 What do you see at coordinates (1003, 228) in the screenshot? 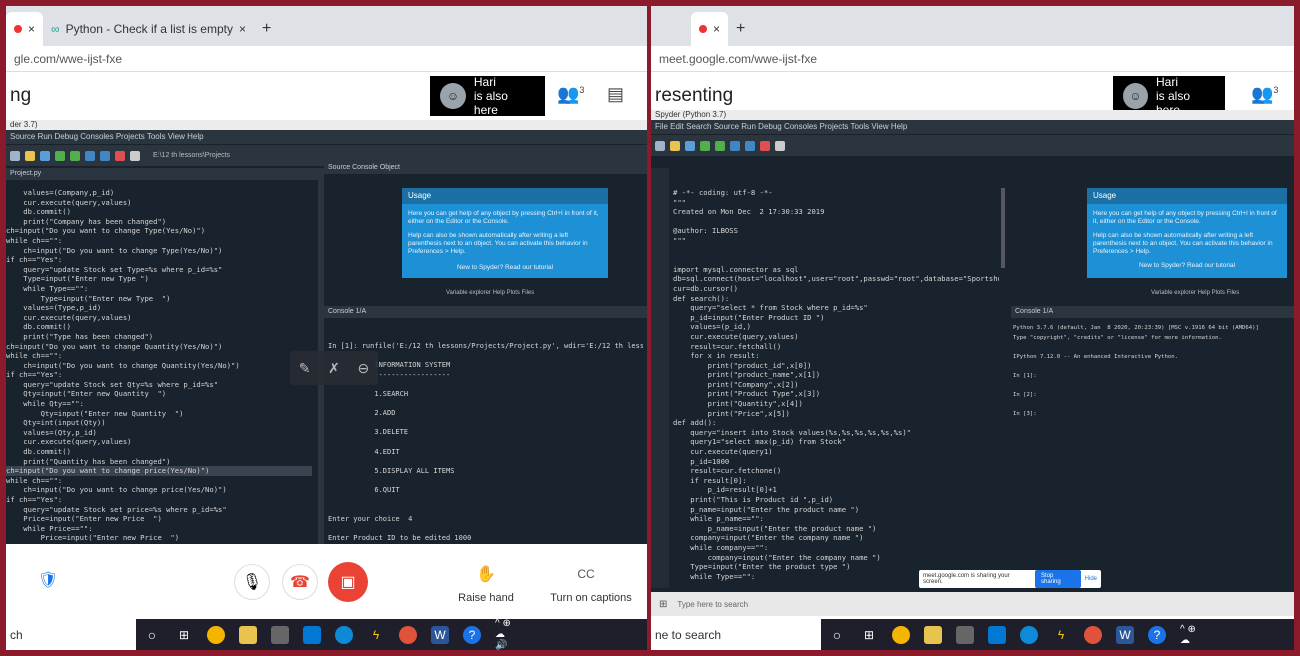
I see `editor-scrollbar` at bounding box center [1003, 228].